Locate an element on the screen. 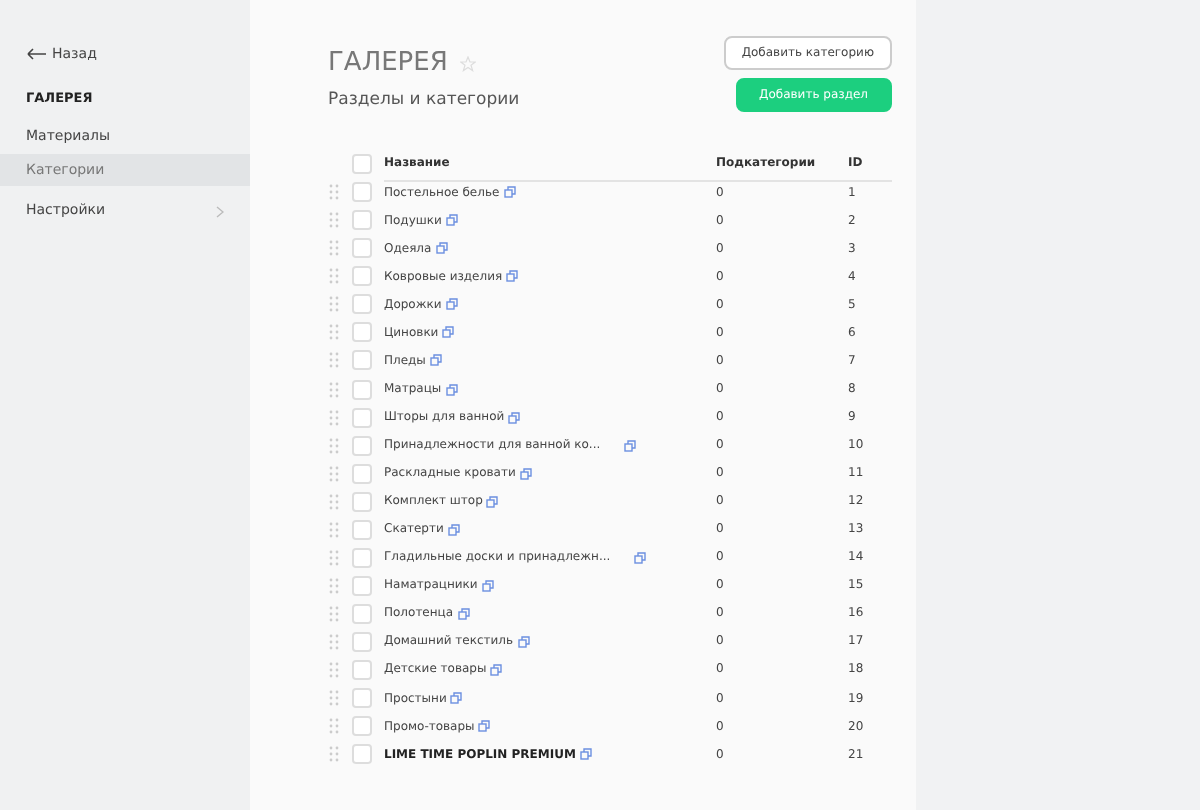 The width and height of the screenshot is (1200, 810). chevron-icon is located at coordinates (220, 211).